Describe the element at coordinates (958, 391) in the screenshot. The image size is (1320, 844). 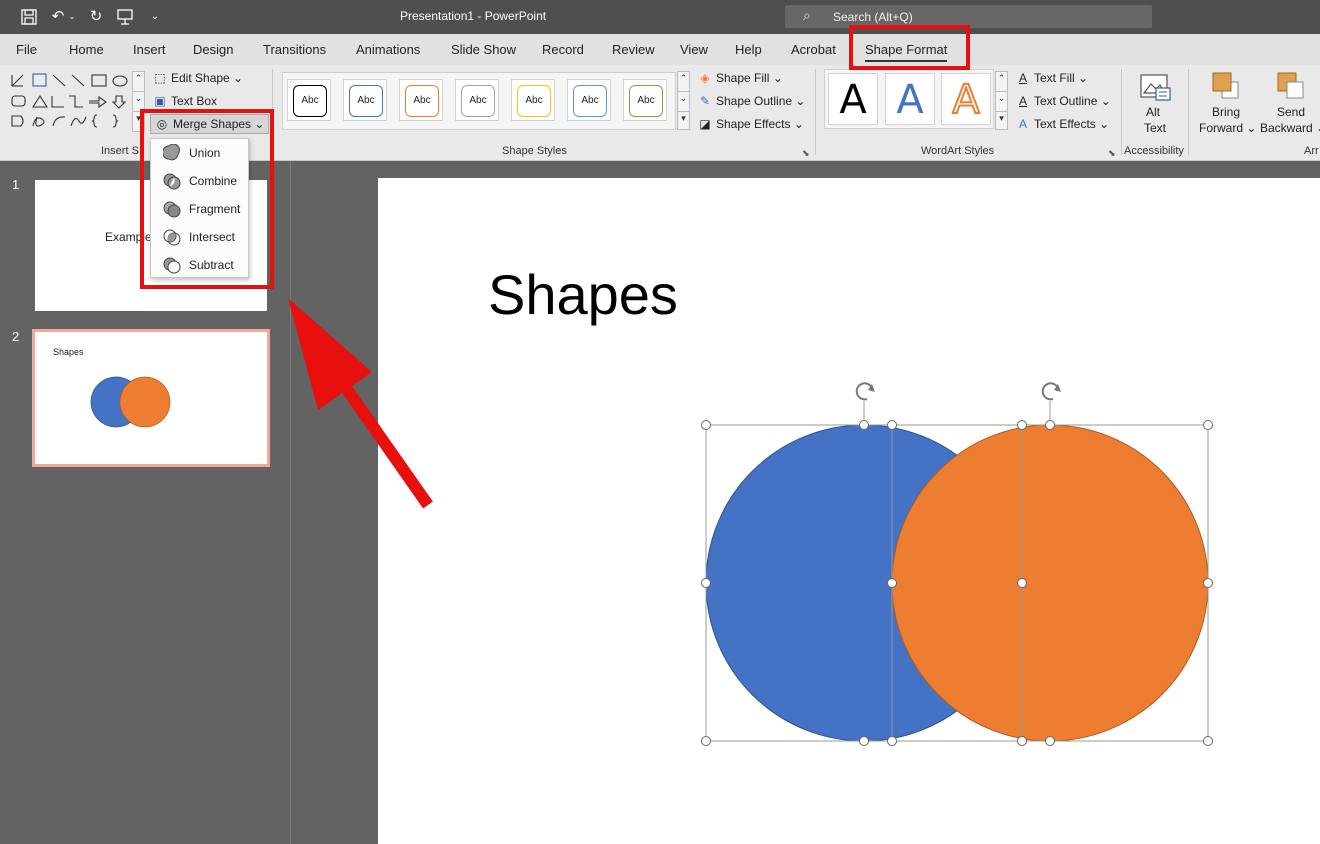
I see `rotate-handles` at that location.